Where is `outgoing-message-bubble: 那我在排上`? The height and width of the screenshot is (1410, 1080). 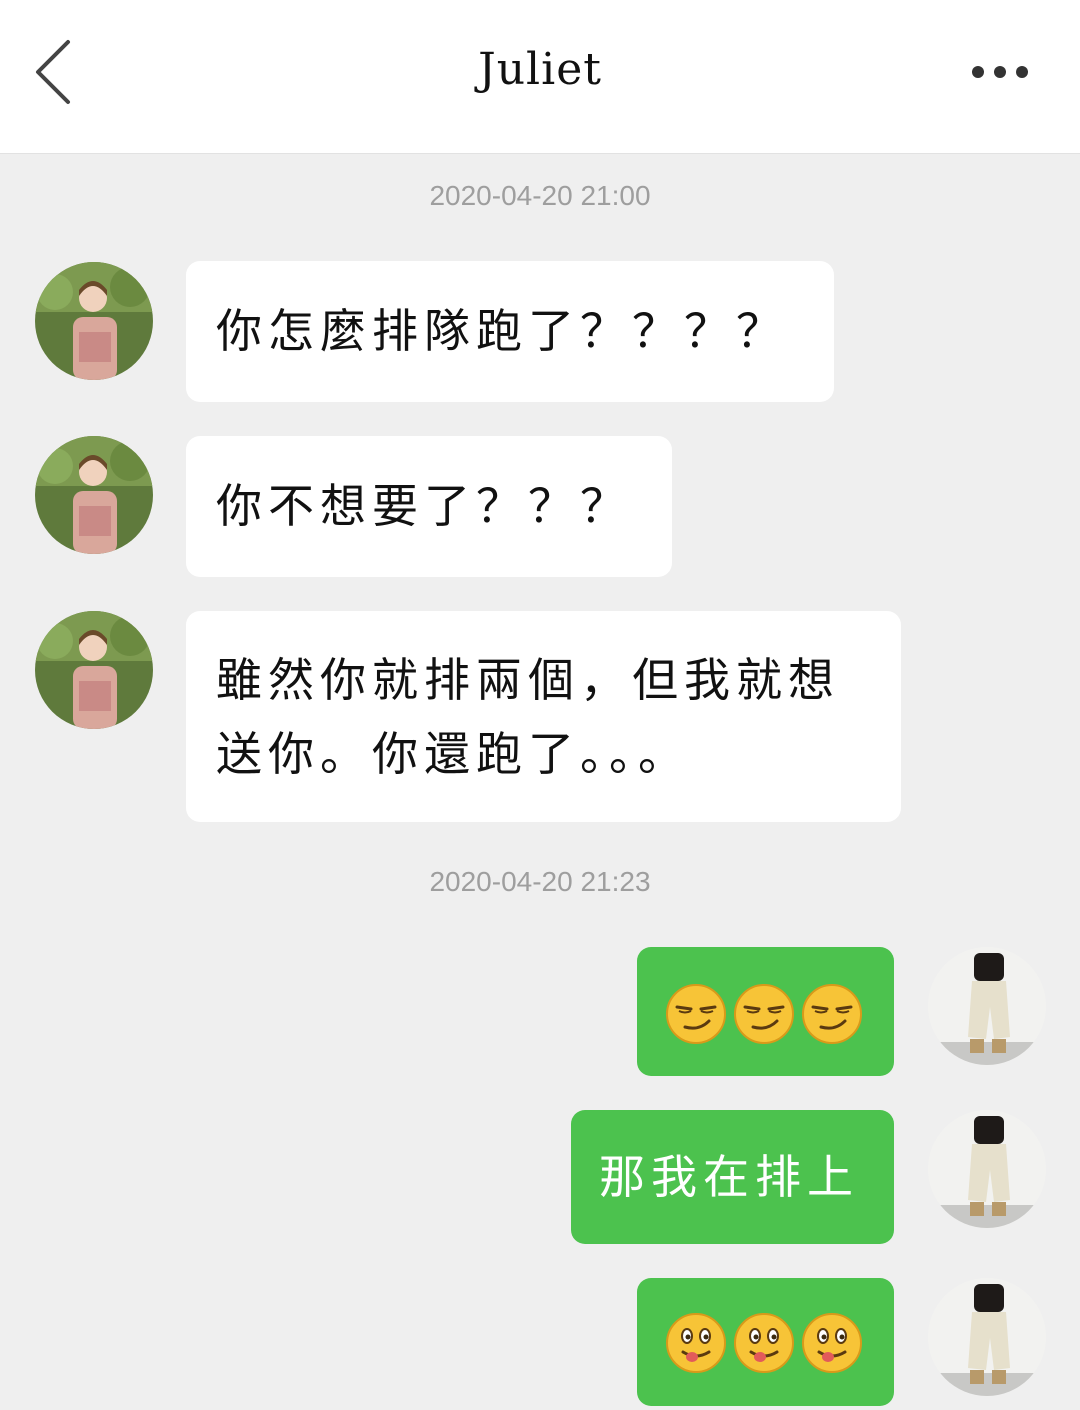
outgoing-message-bubble: 那我在排上 is located at coordinates (732, 1177).